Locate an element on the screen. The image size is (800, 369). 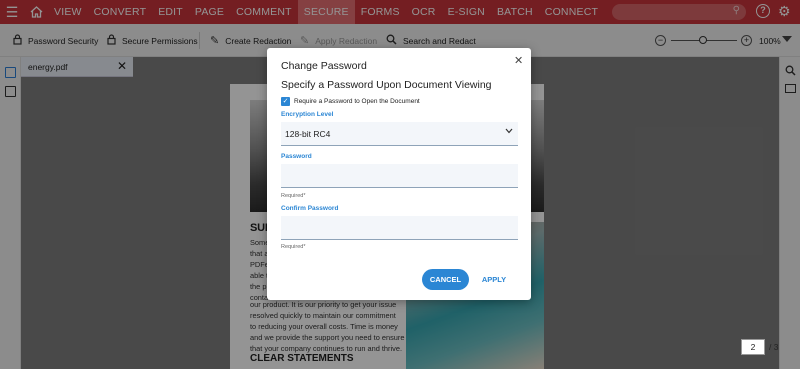
require-password-checkbox: ✓ is located at coordinates (285, 101).